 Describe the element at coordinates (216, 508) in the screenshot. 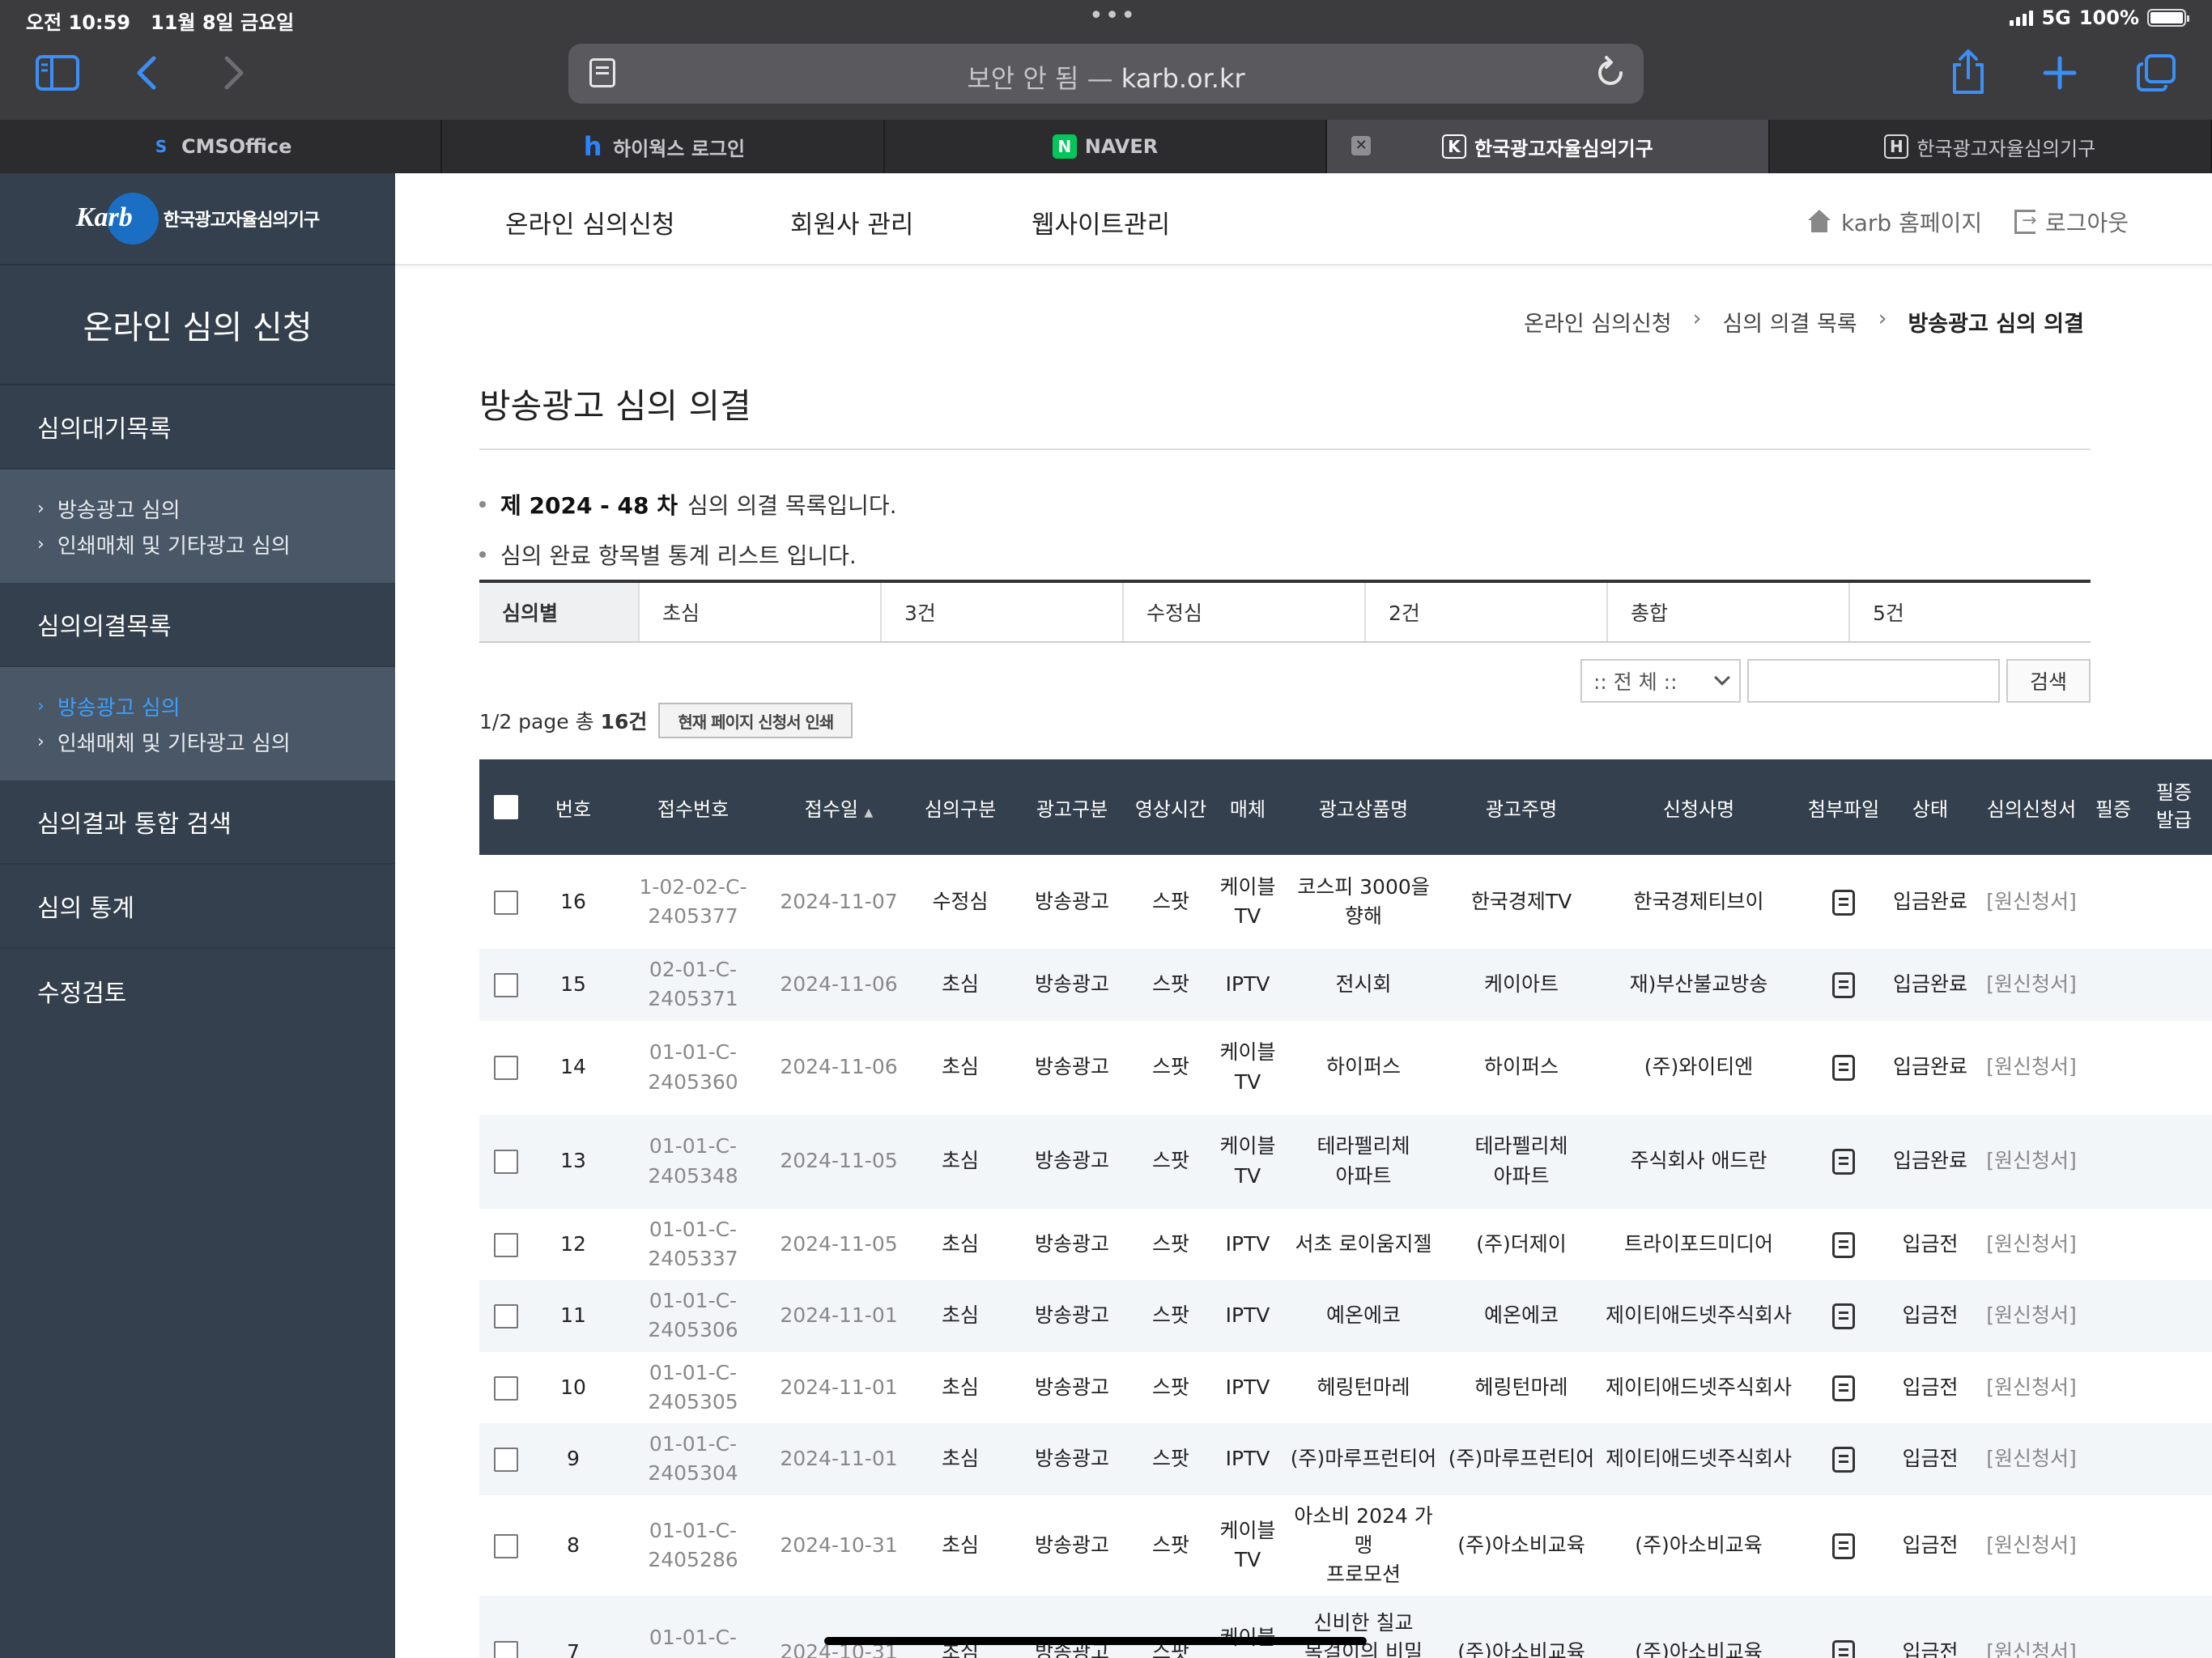

I see `sidebar-subitem-broadcast: › 방송광고 심의` at that location.